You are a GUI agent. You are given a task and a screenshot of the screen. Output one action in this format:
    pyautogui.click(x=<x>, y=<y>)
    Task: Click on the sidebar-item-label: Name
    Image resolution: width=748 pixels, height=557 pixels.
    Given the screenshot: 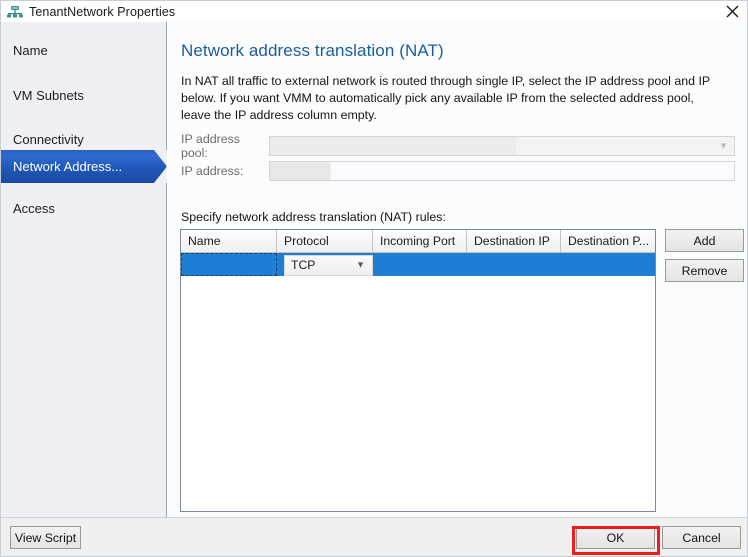 What is the action you would take?
    pyautogui.click(x=30, y=50)
    